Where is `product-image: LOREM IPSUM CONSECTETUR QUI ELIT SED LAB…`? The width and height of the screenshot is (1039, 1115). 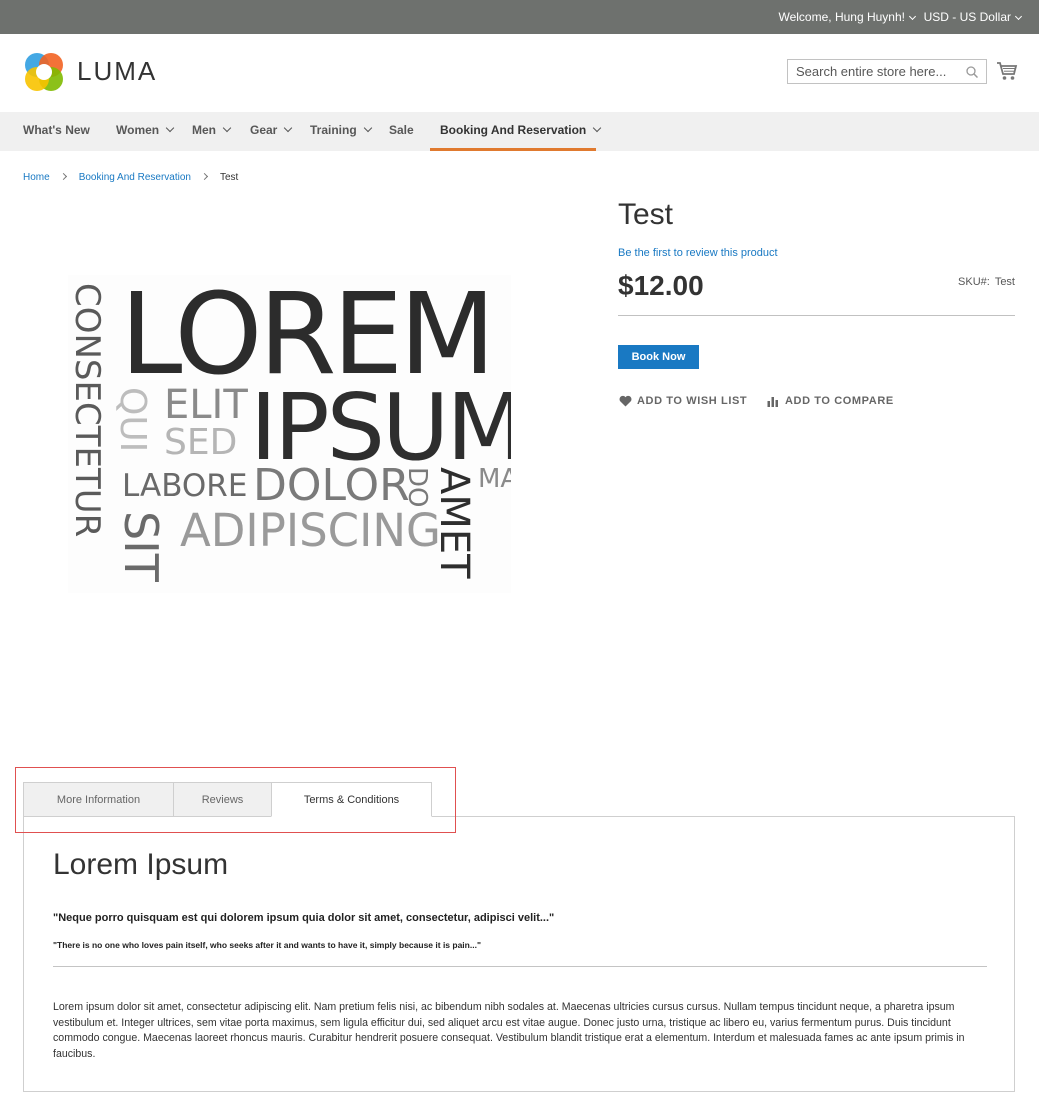 product-image: LOREM IPSUM CONSECTETUR QUI ELIT SED LAB… is located at coordinates (289, 434).